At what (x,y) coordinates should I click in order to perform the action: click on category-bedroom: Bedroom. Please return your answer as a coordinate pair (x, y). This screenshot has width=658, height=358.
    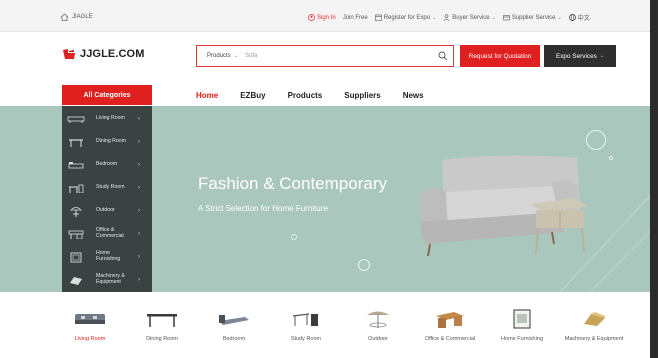
    Looking at the image, I should click on (234, 322).